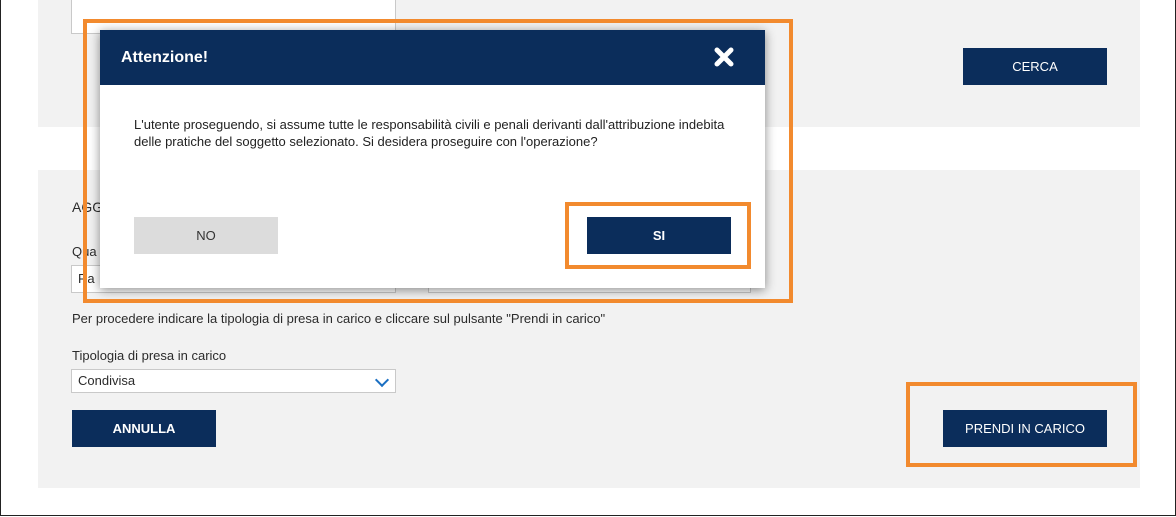  What do you see at coordinates (84, 251) in the screenshot?
I see `field-label: Qua` at bounding box center [84, 251].